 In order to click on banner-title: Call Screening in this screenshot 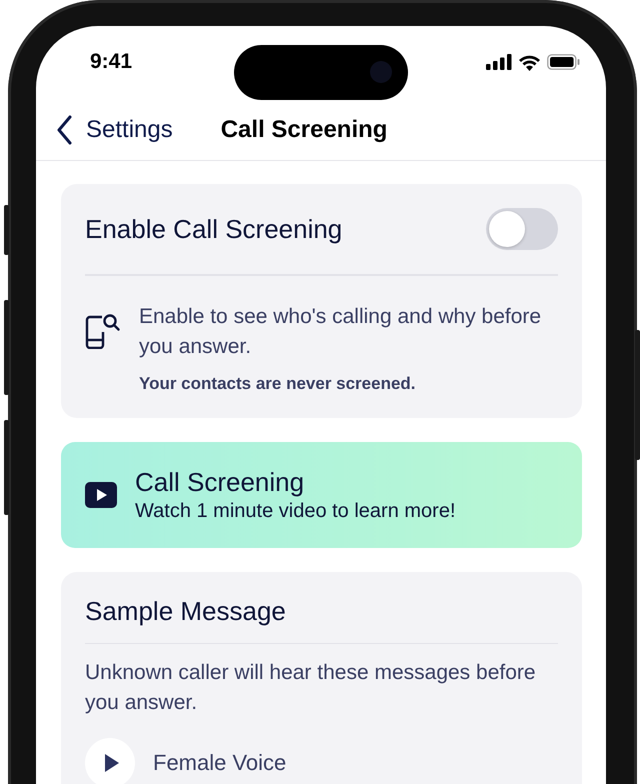, I will do `click(220, 482)`.